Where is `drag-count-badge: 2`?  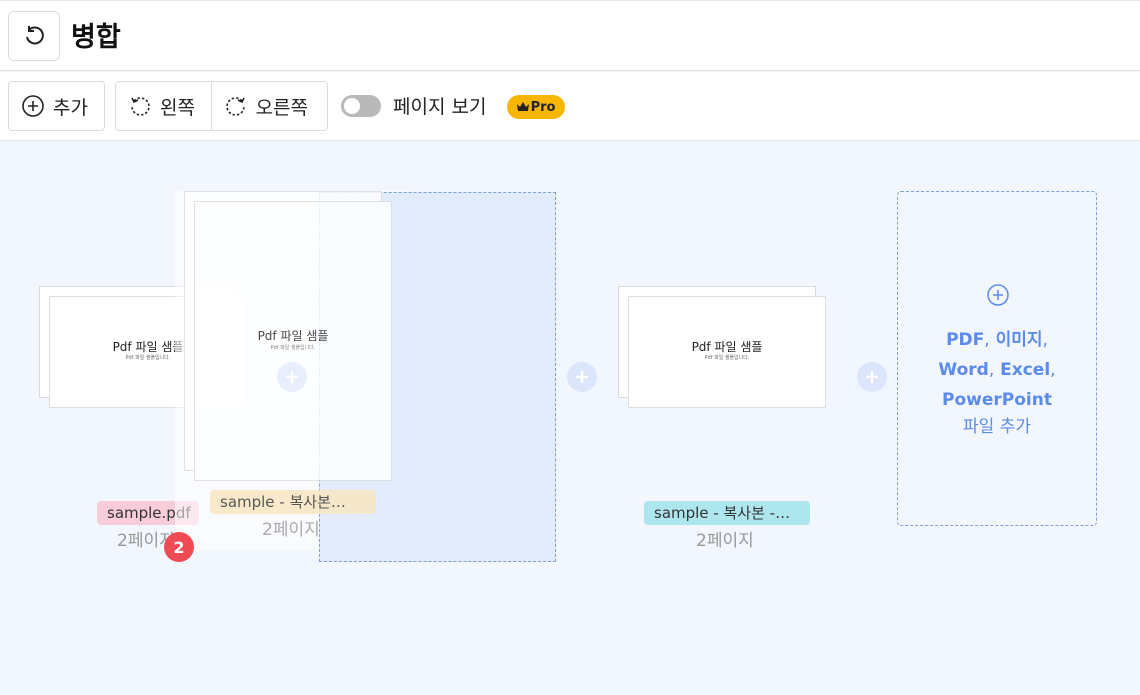
drag-count-badge: 2 is located at coordinates (179, 547).